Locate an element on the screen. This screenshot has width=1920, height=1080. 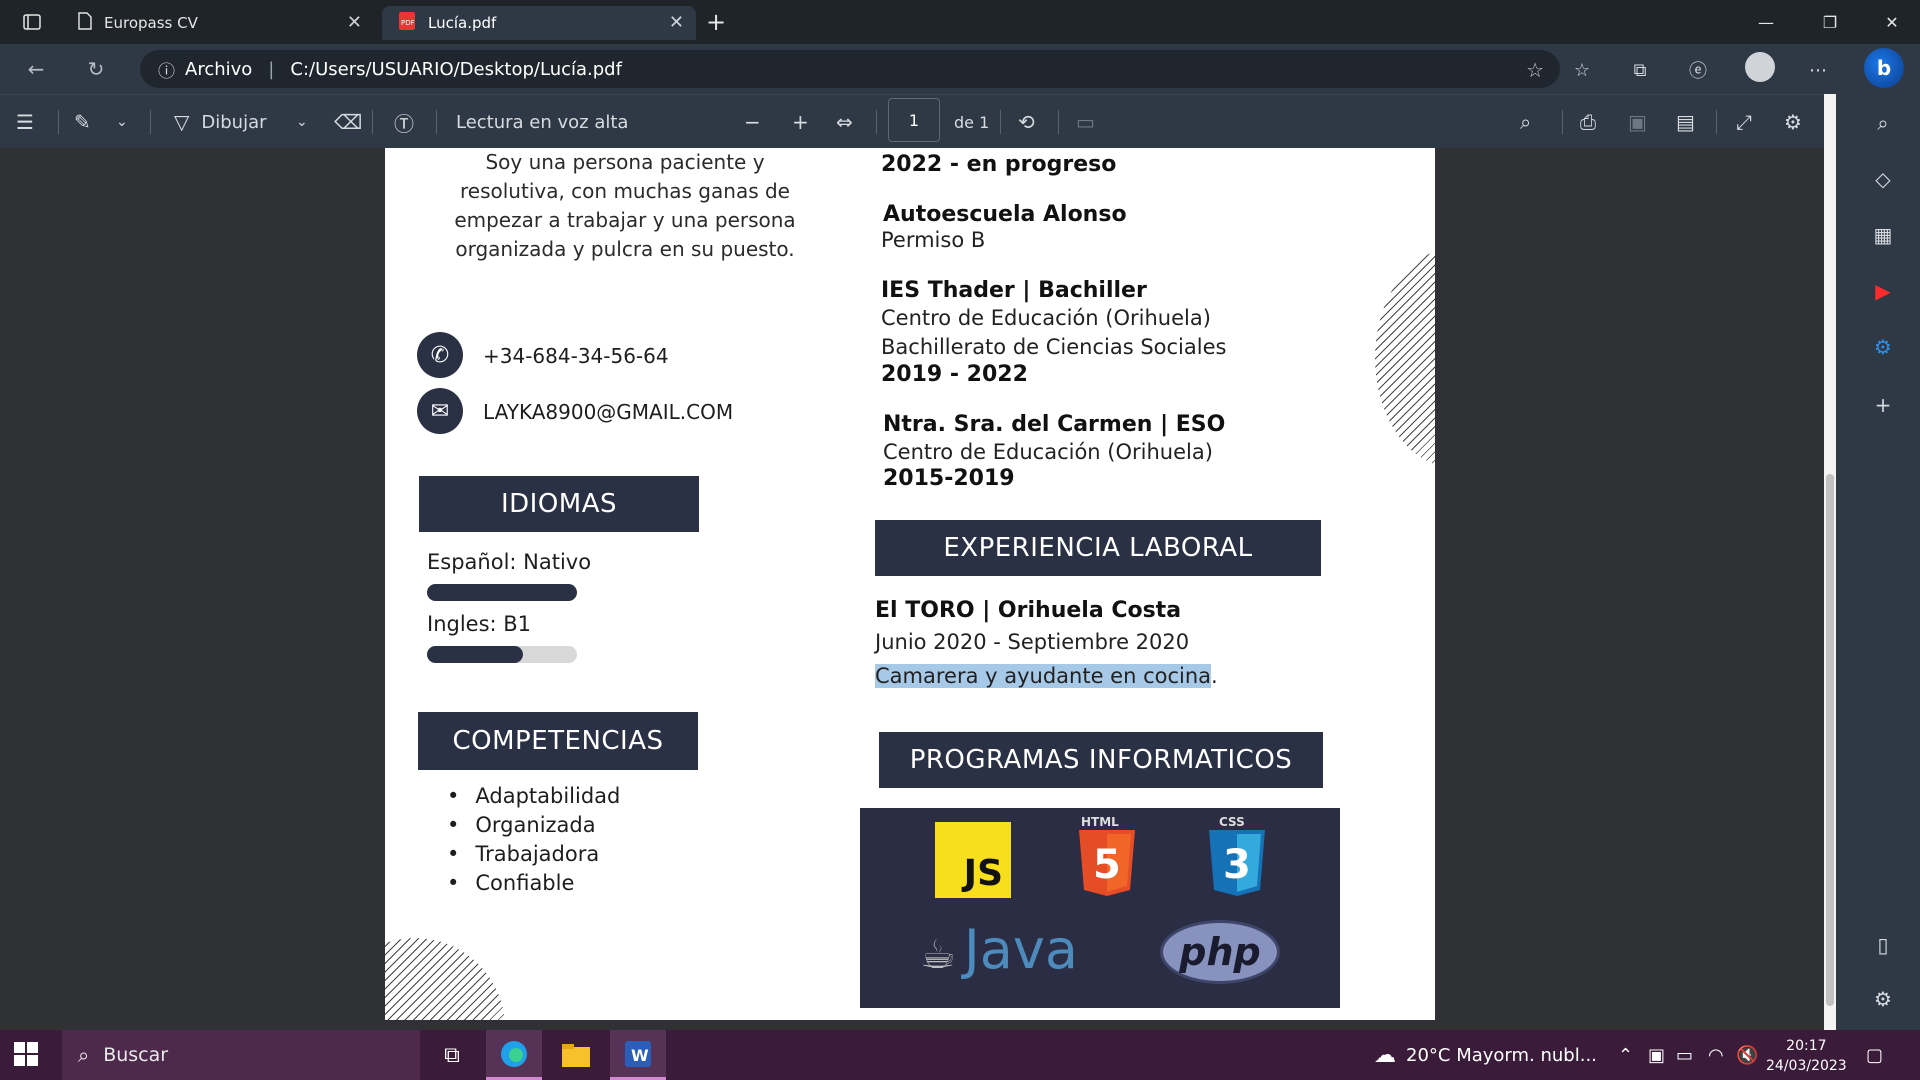
tab-label: Lucía.pdf is located at coordinates (462, 23).